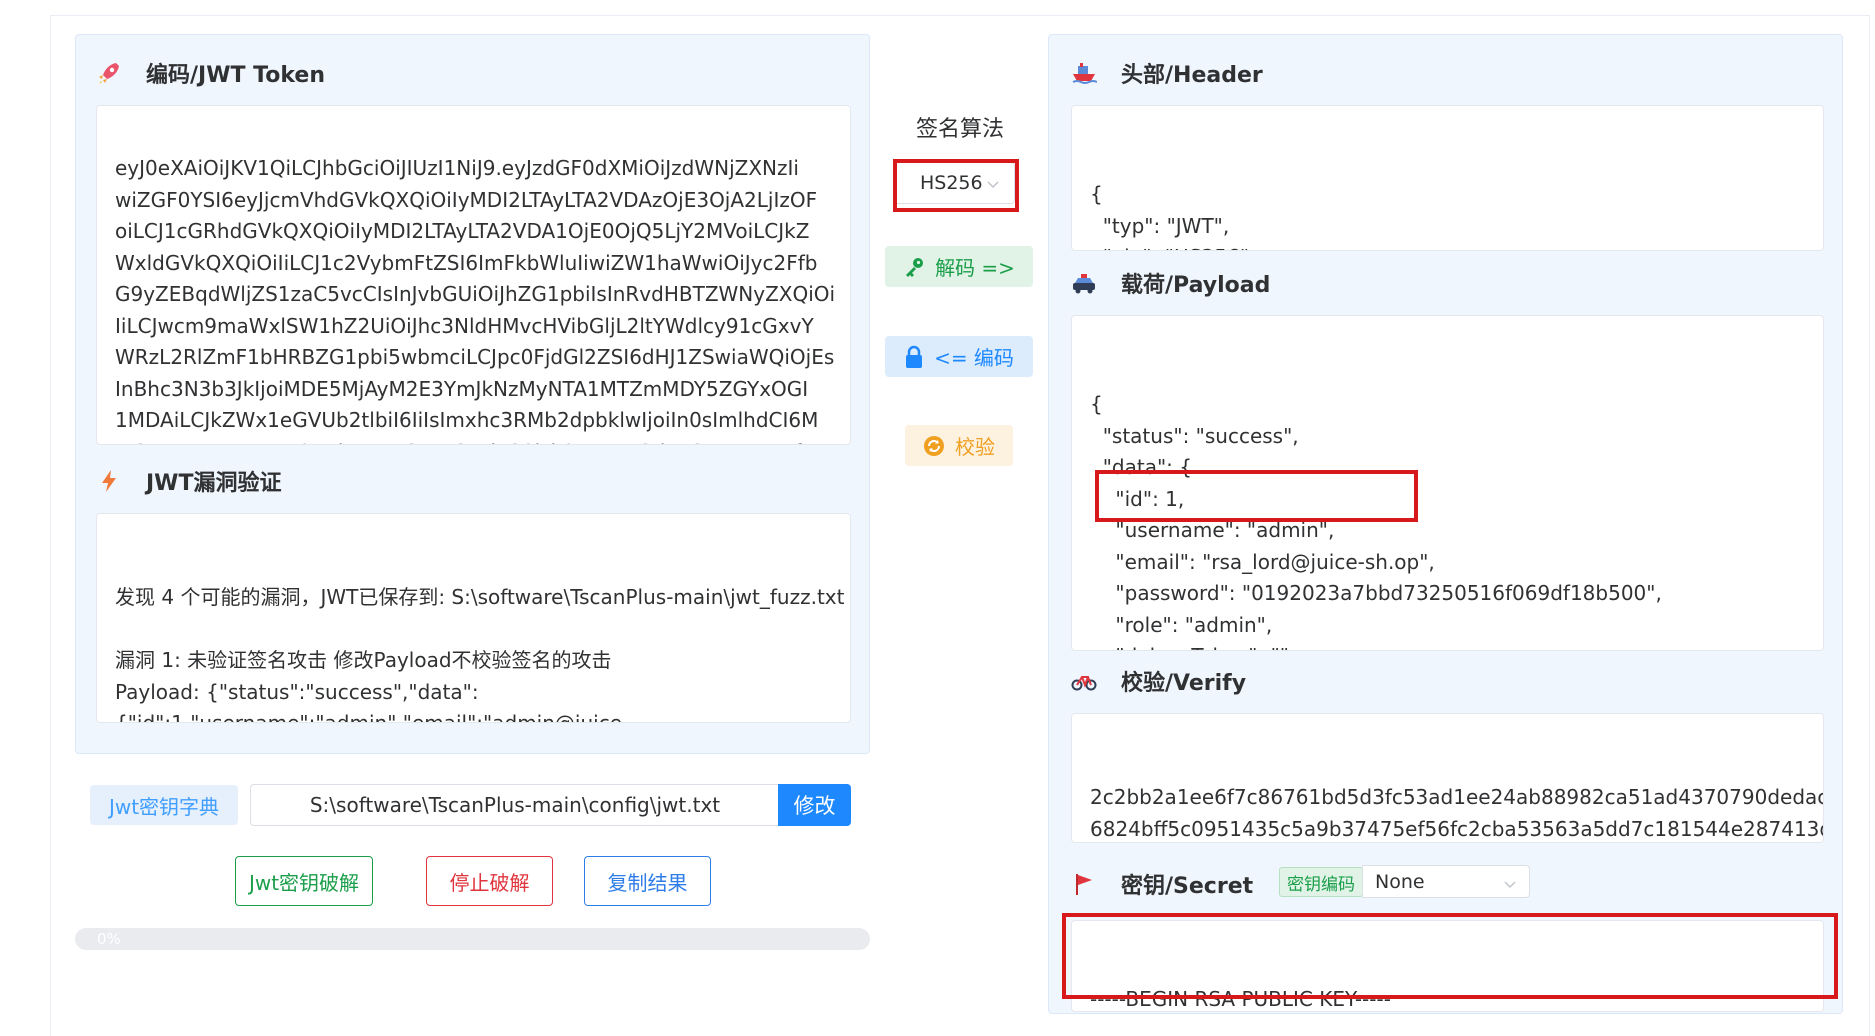 Image resolution: width=1875 pixels, height=1036 pixels. I want to click on secret-tag-text: 密钥编码, so click(1321, 884).